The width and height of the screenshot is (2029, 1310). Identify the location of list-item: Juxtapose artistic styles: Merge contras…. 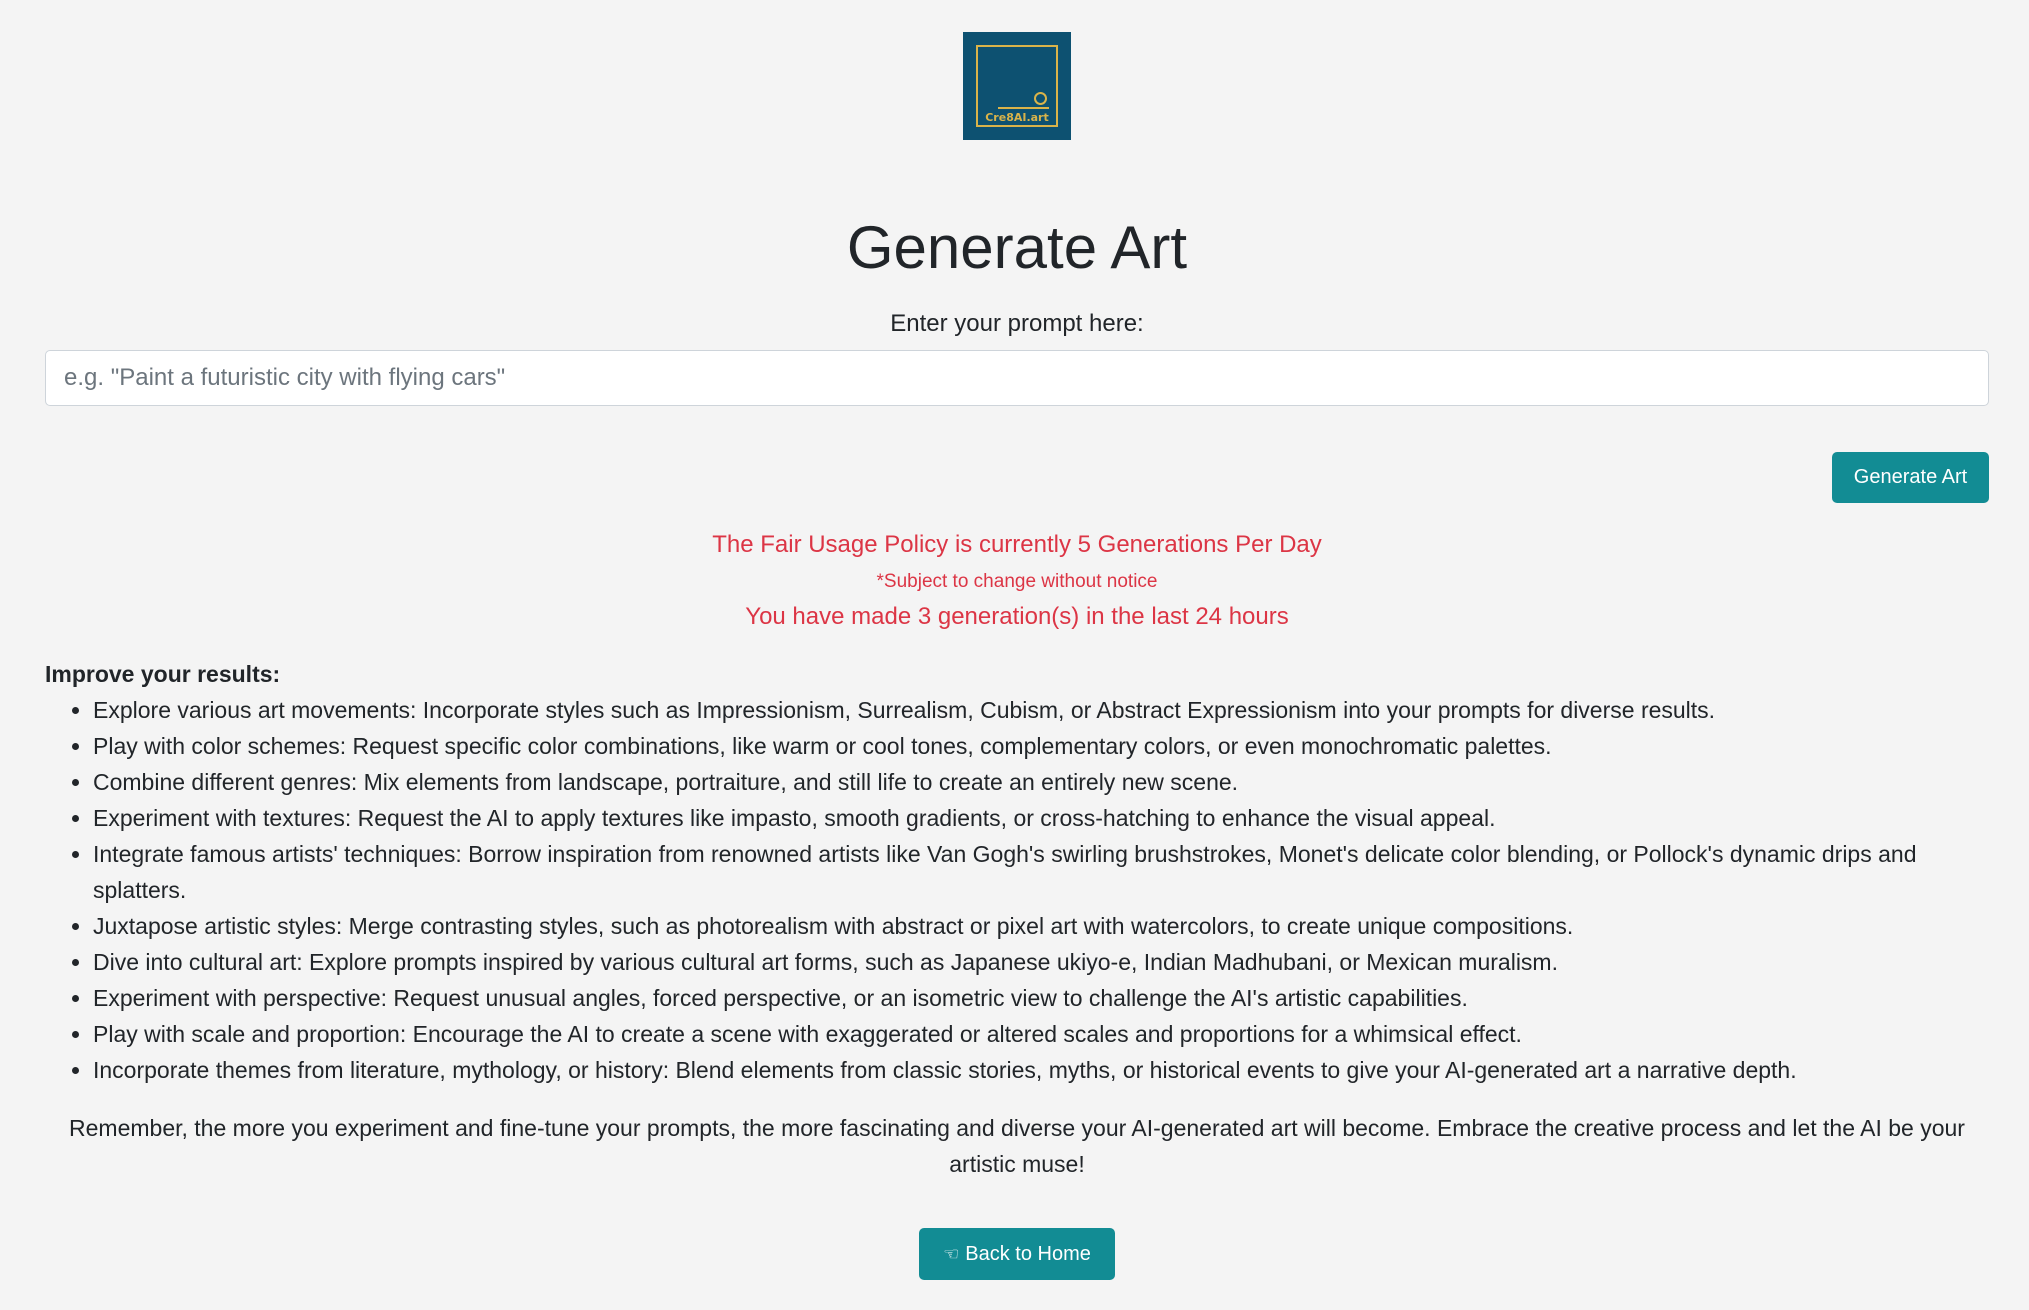
(1041, 926).